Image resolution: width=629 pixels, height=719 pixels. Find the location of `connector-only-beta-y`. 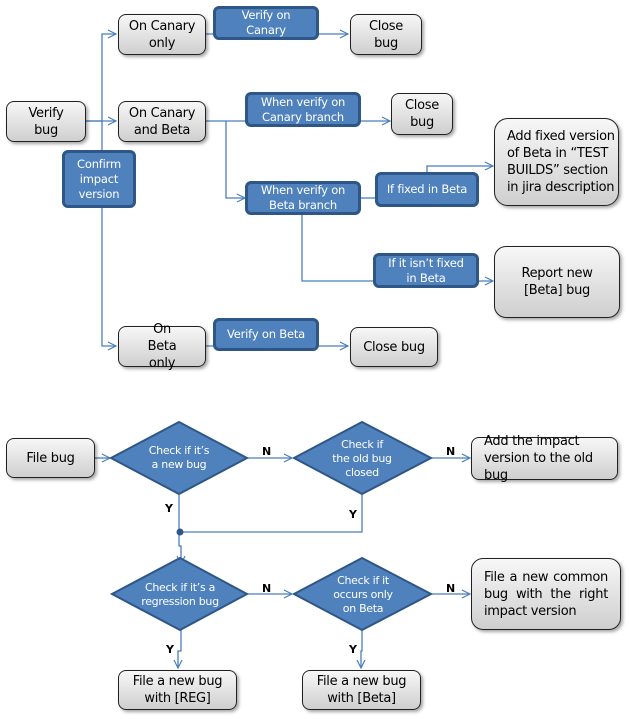

connector-only-beta-y is located at coordinates (361, 649).